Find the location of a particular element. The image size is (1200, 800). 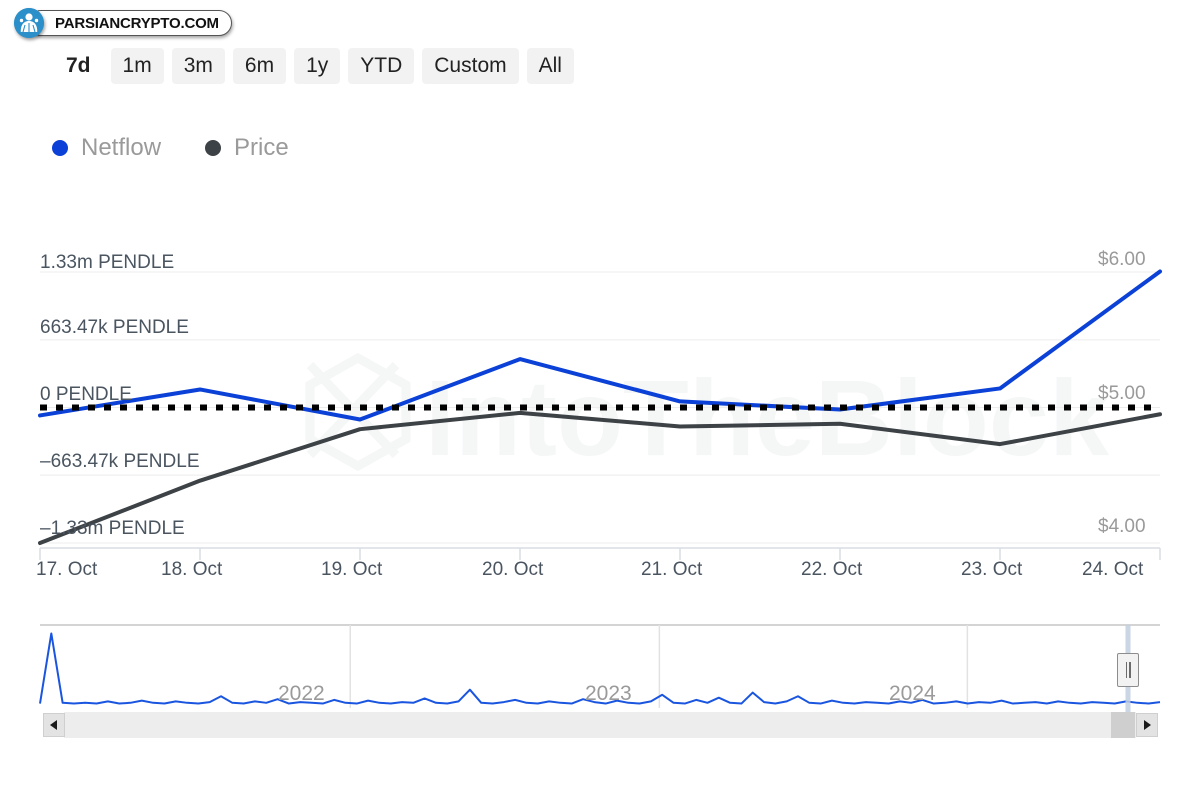

legend-label-netflow: Netflow is located at coordinates (121, 147).